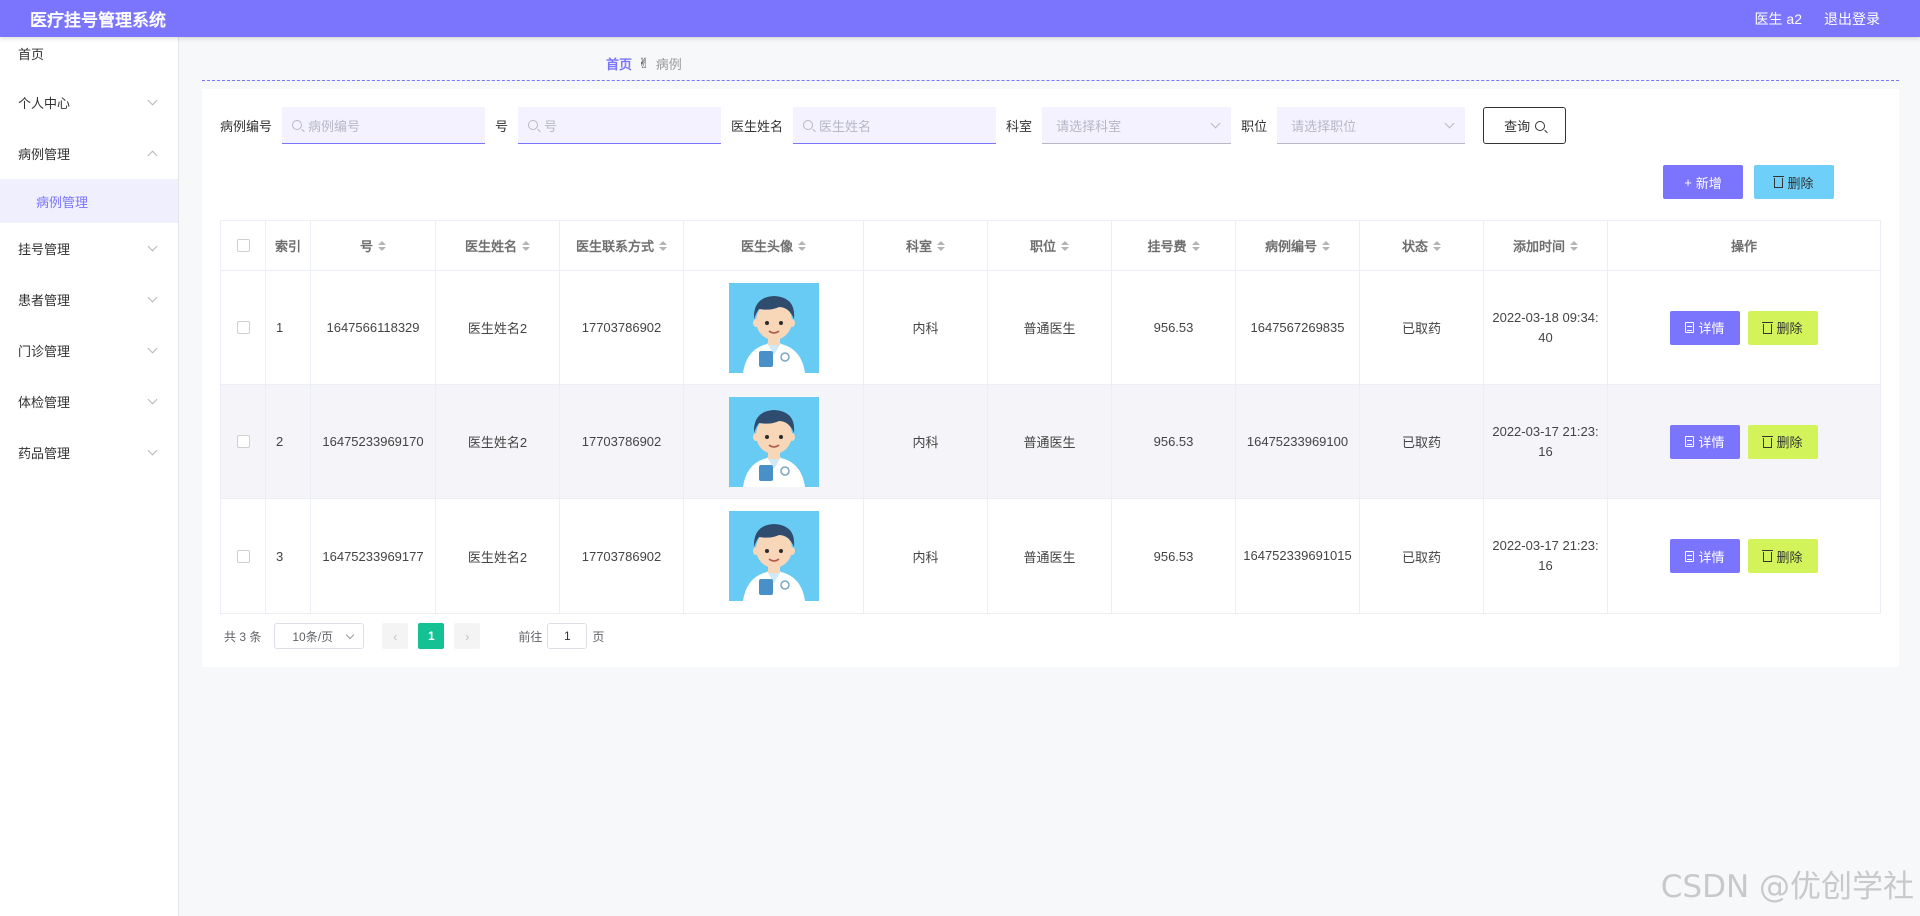 The image size is (1920, 916). What do you see at coordinates (1711, 557) in the screenshot?
I see `detail-button-label: 详情` at bounding box center [1711, 557].